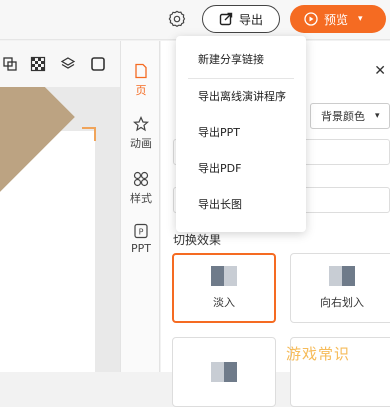 The image size is (390, 407). Describe the element at coordinates (141, 124) in the screenshot. I see `animation-icon` at that location.